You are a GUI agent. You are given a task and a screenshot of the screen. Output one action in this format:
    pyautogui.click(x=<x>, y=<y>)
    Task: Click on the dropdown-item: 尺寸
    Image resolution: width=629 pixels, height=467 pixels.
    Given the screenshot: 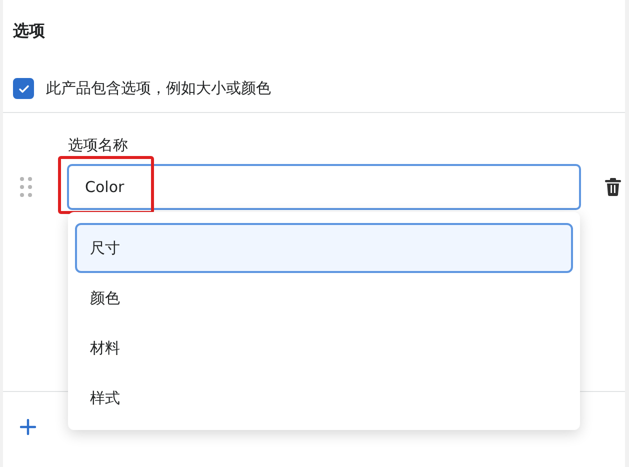 What is the action you would take?
    pyautogui.click(x=324, y=248)
    